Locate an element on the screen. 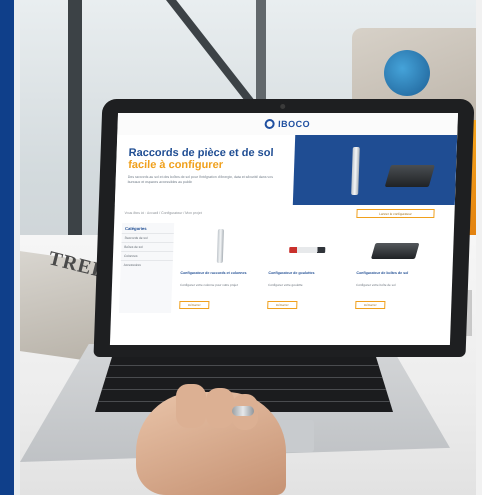  window-frame-right is located at coordinates (261, 50).